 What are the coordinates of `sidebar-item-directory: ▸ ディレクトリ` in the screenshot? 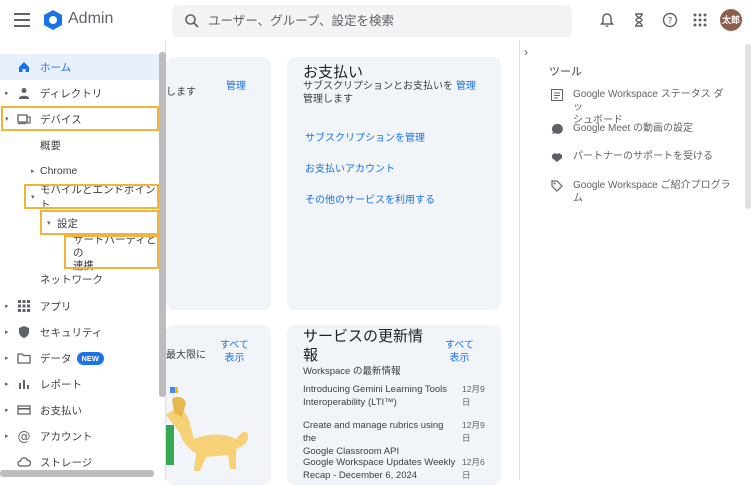 It's located at (80, 93).